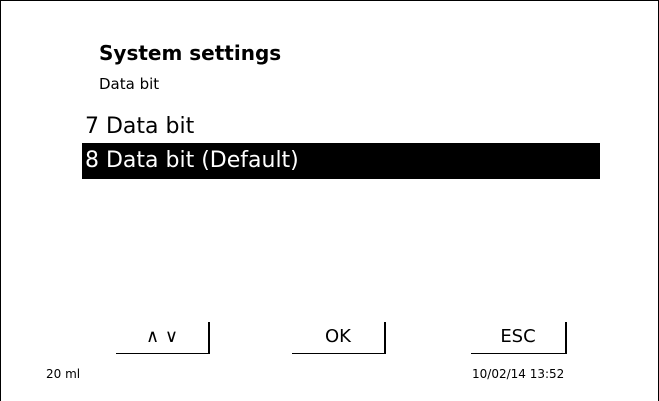  Describe the element at coordinates (63, 374) in the screenshot. I see `volume-status: 20 ml` at that location.